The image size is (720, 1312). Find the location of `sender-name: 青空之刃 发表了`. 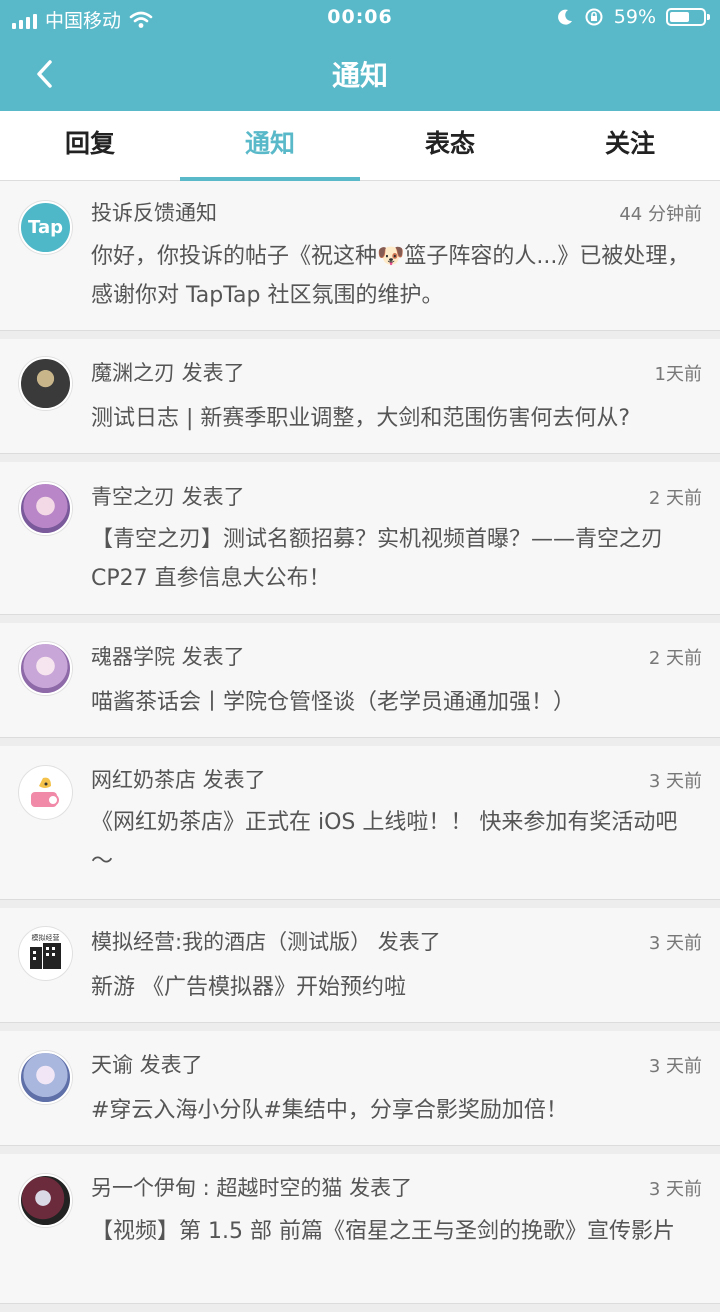

sender-name: 青空之刃 发表了 is located at coordinates (168, 497).